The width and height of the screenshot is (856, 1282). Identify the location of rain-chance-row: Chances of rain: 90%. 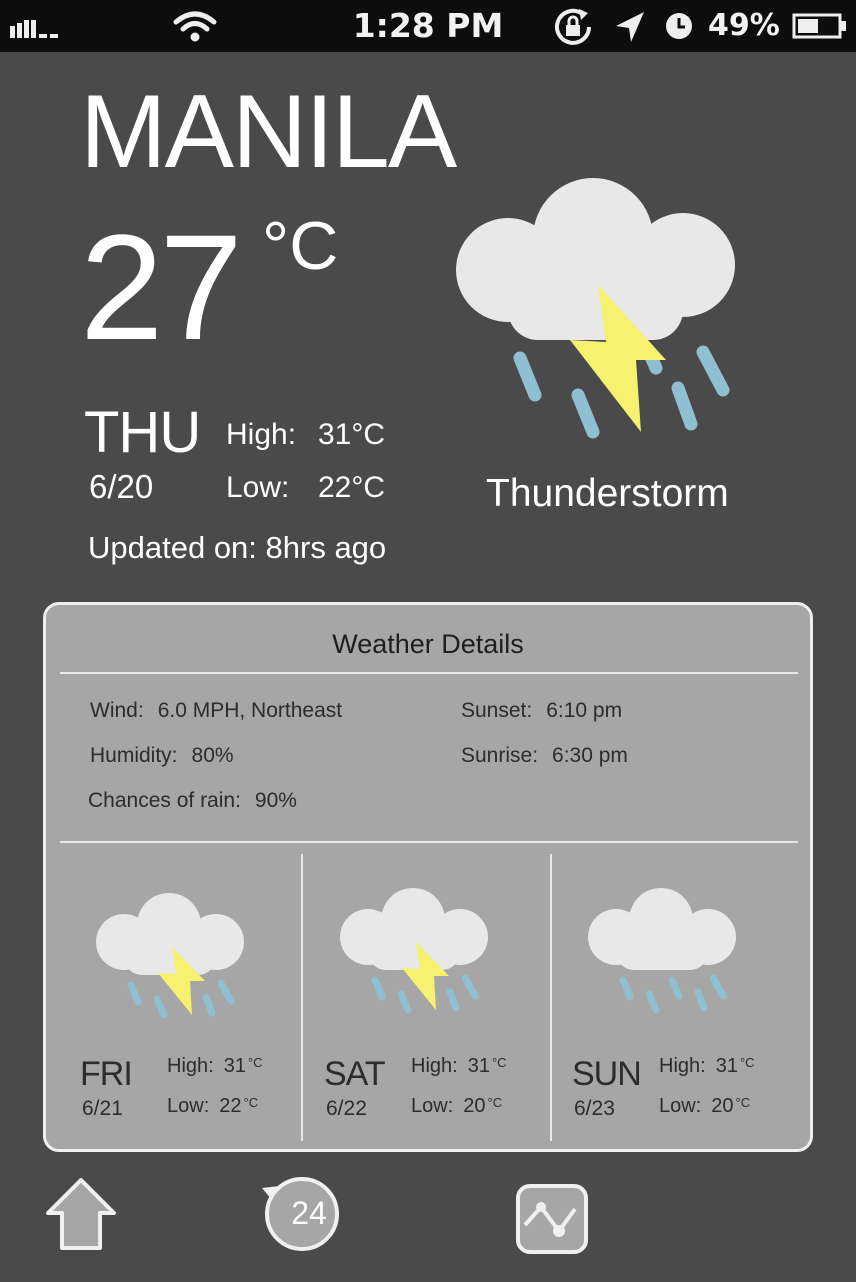
(192, 801).